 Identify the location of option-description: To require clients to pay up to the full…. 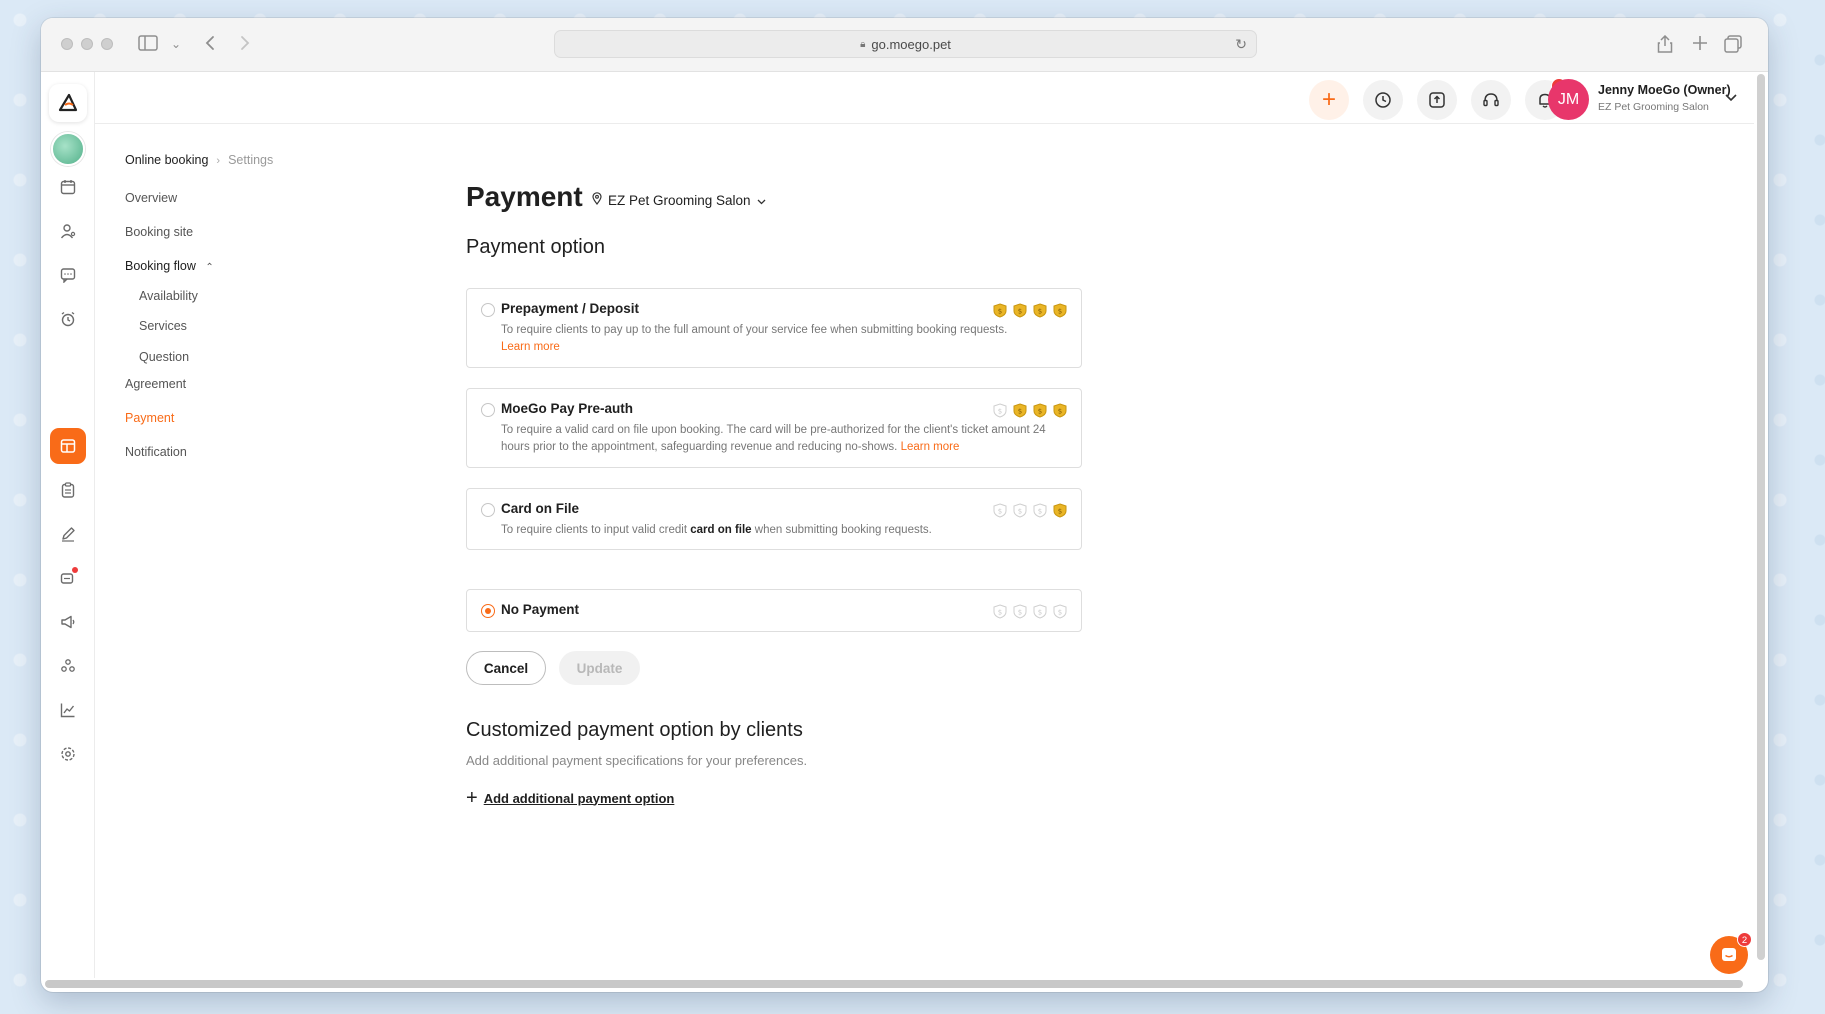
(781, 339).